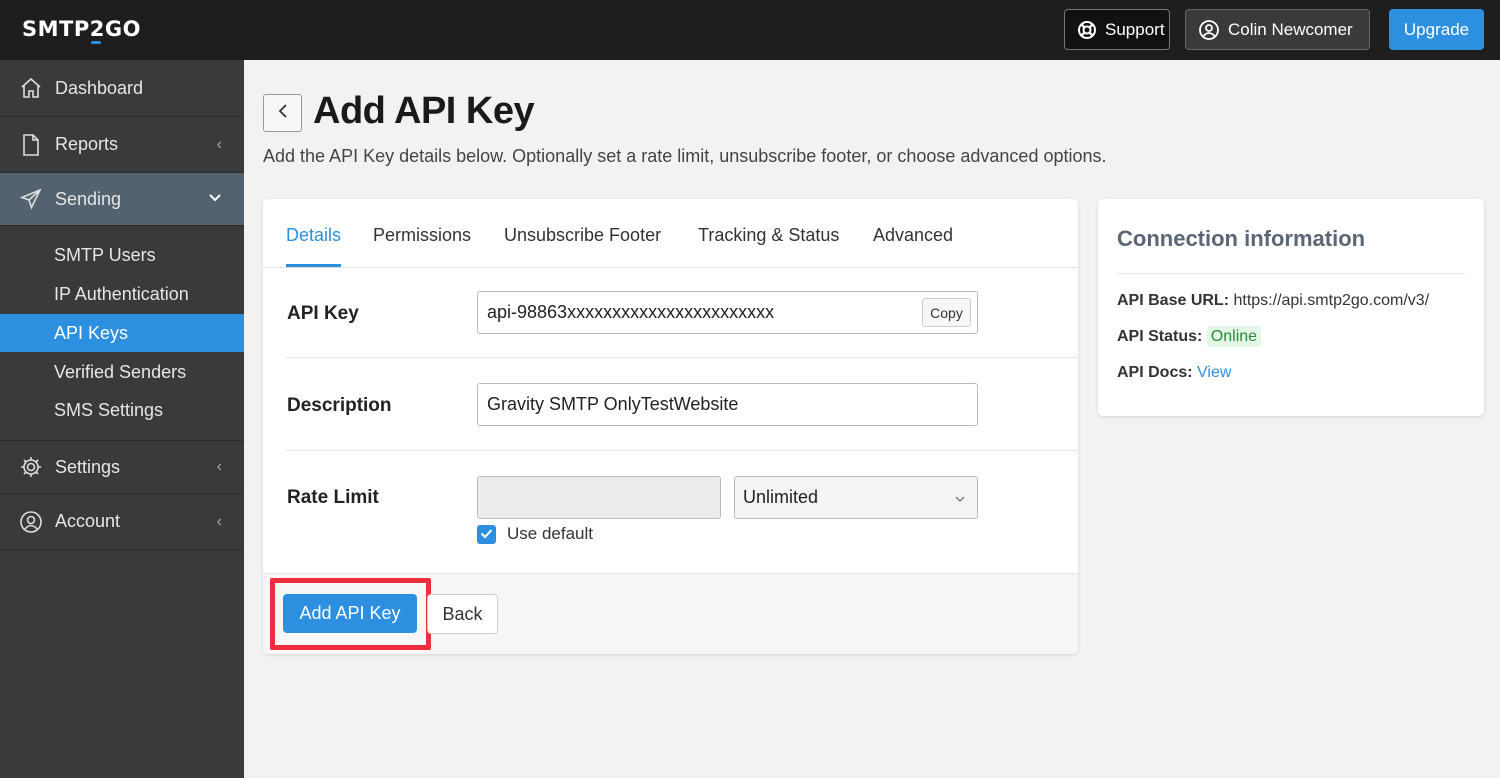 The height and width of the screenshot is (778, 1500). What do you see at coordinates (31, 145) in the screenshot?
I see `document-icon` at bounding box center [31, 145].